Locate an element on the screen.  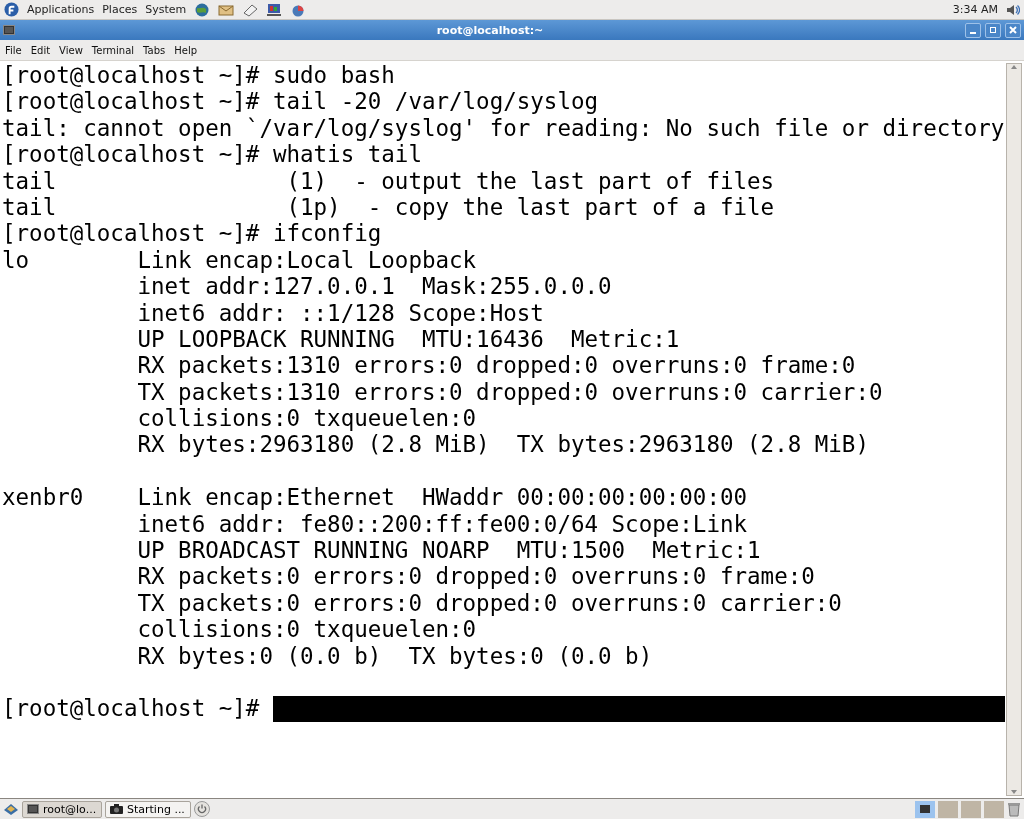
terminal-line: TX packets:0 errors:0 dropped:0 overruns:0 carrier:0 is located at coordinates (489, 603).